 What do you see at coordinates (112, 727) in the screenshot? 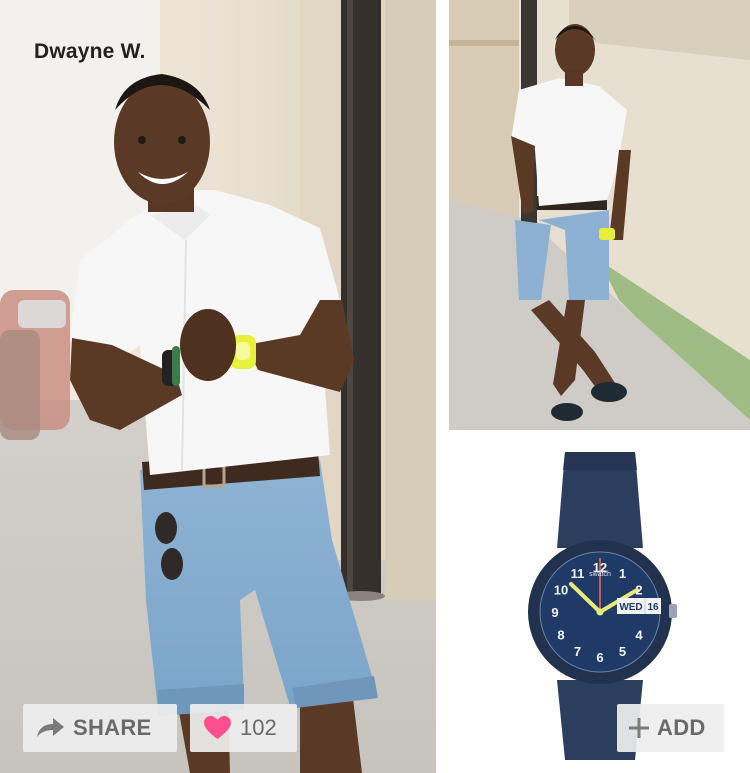
I see `share-label: SHARE` at bounding box center [112, 727].